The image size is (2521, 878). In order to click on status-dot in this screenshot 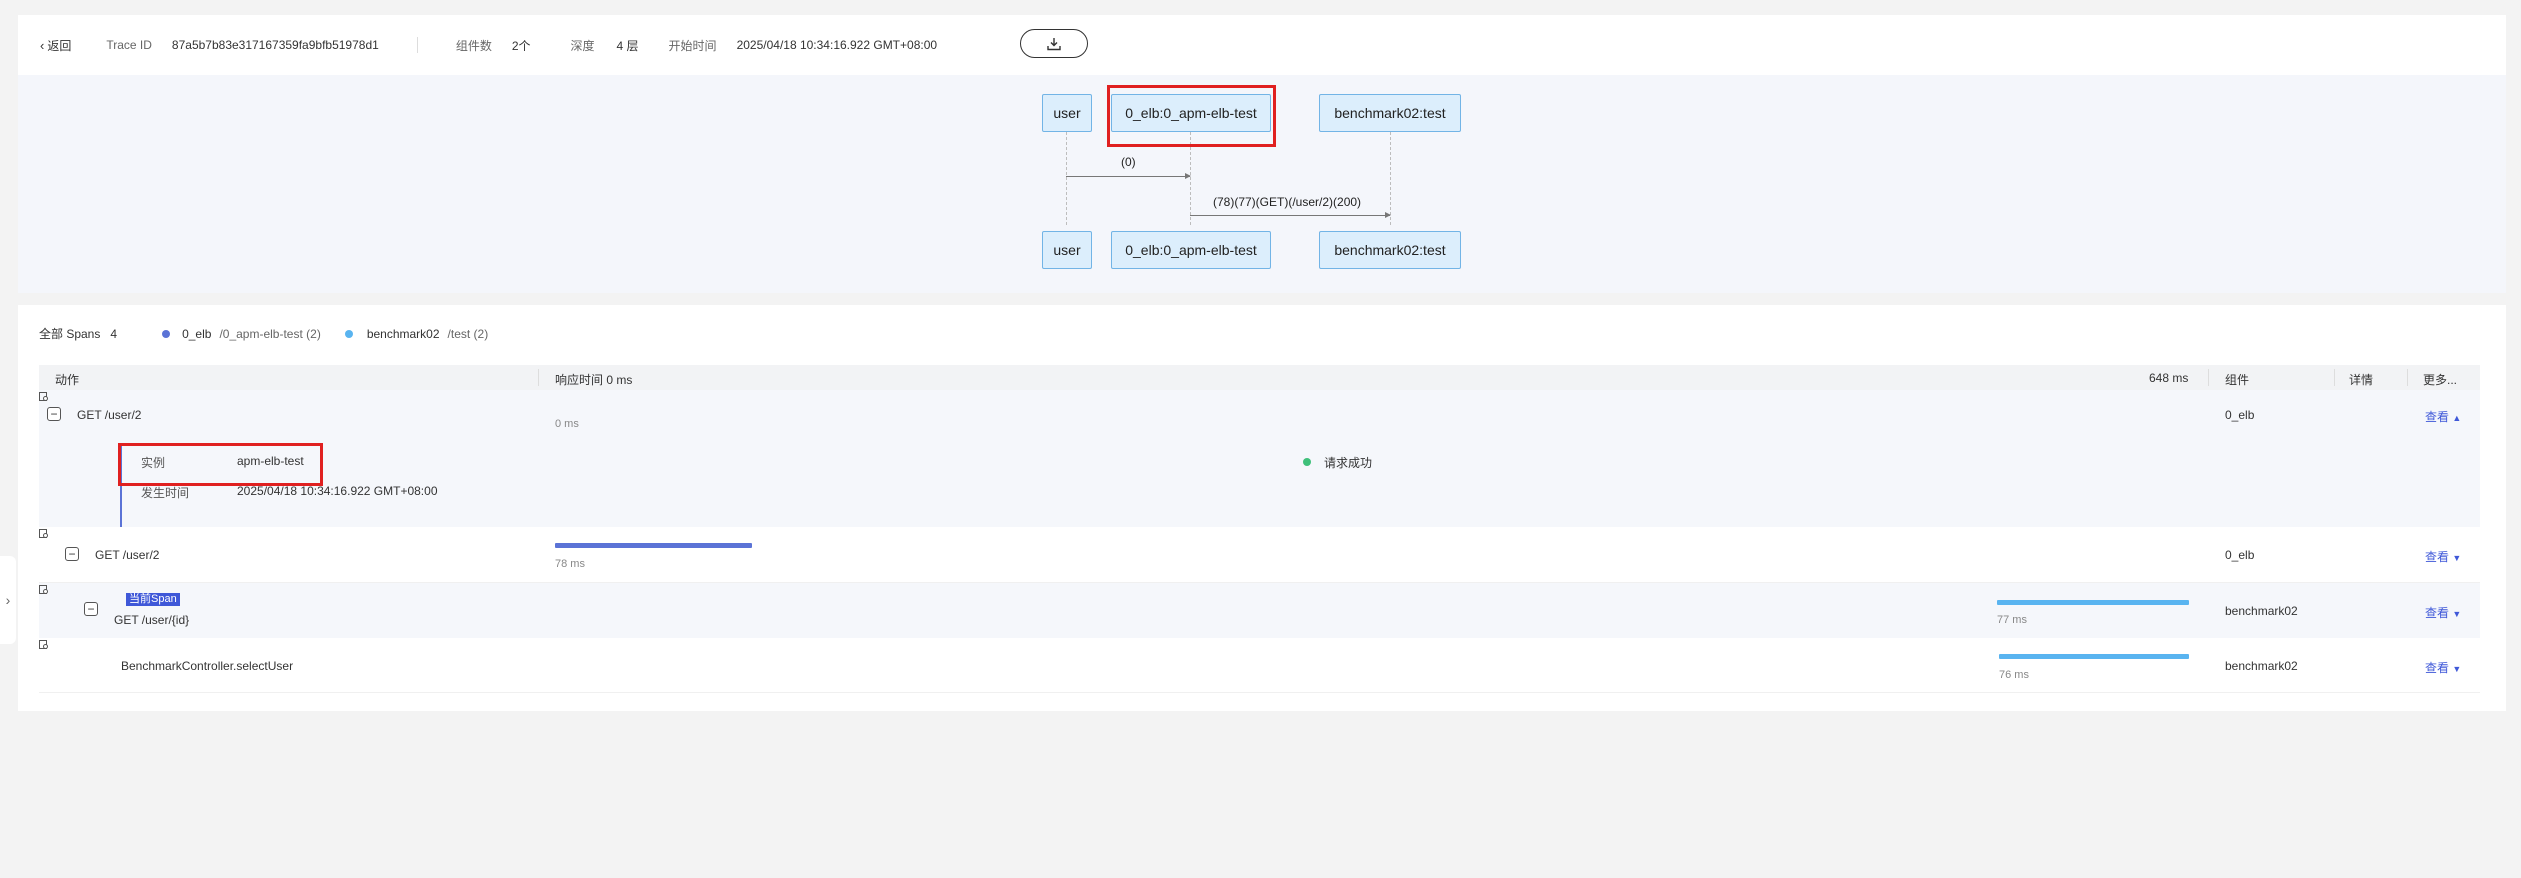, I will do `click(1307, 462)`.